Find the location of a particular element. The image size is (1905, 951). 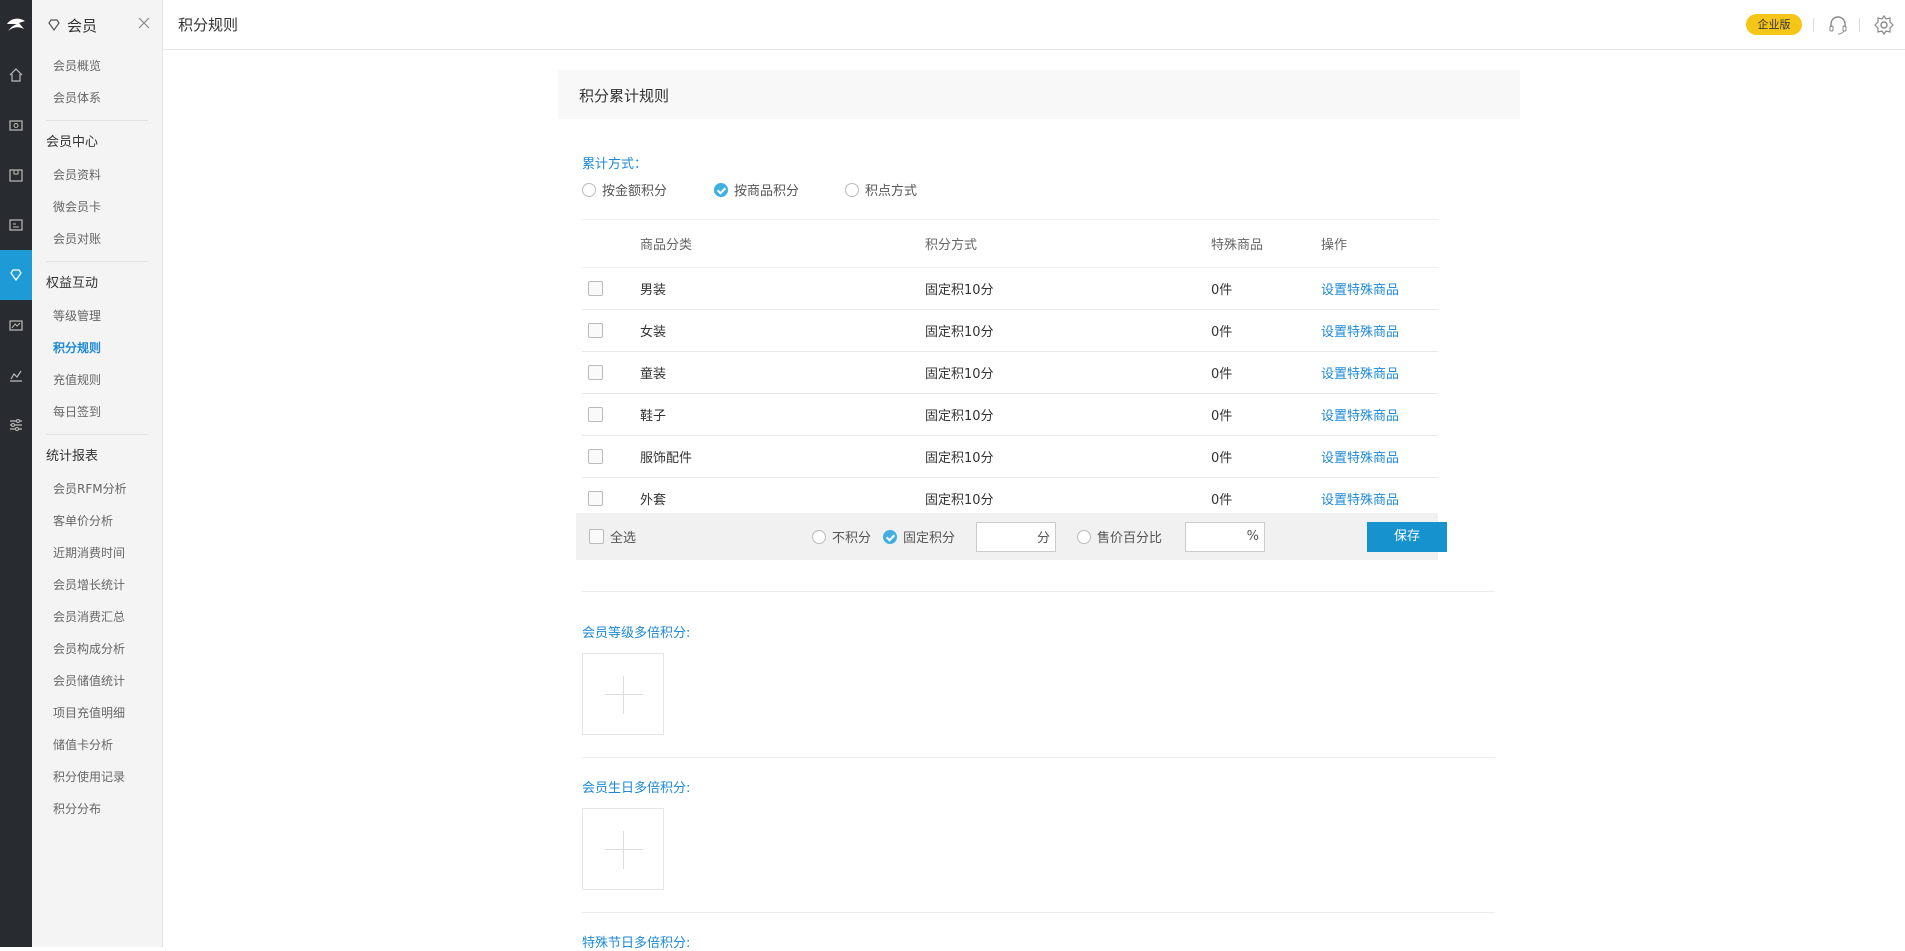

close-icon is located at coordinates (144, 23).